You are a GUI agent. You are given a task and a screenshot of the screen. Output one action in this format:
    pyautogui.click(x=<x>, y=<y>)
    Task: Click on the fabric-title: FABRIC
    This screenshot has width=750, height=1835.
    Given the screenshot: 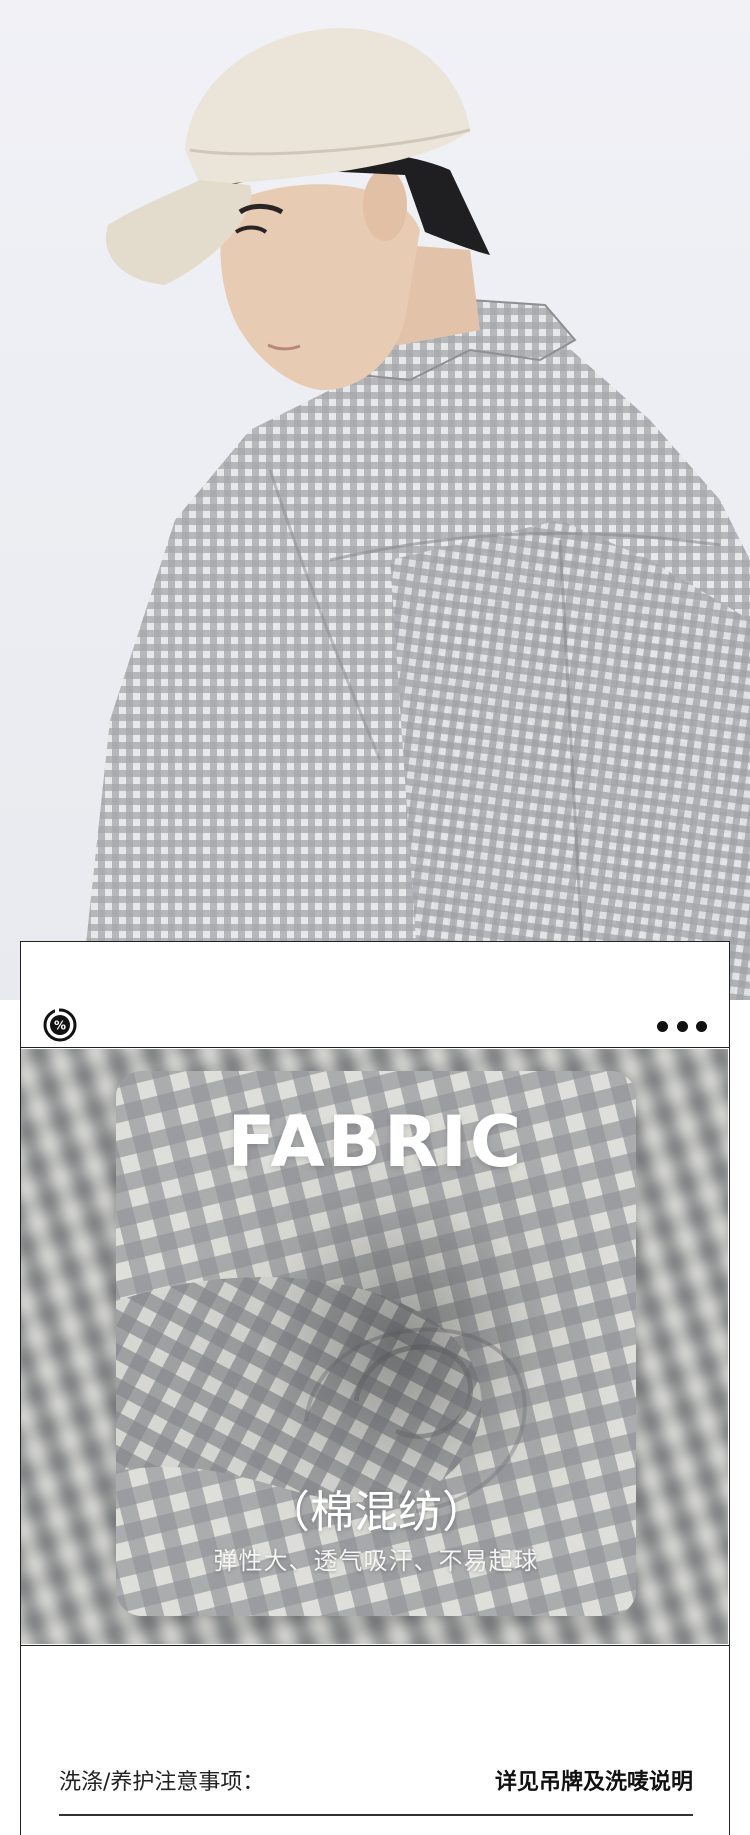 What is the action you would take?
    pyautogui.click(x=376, y=1142)
    